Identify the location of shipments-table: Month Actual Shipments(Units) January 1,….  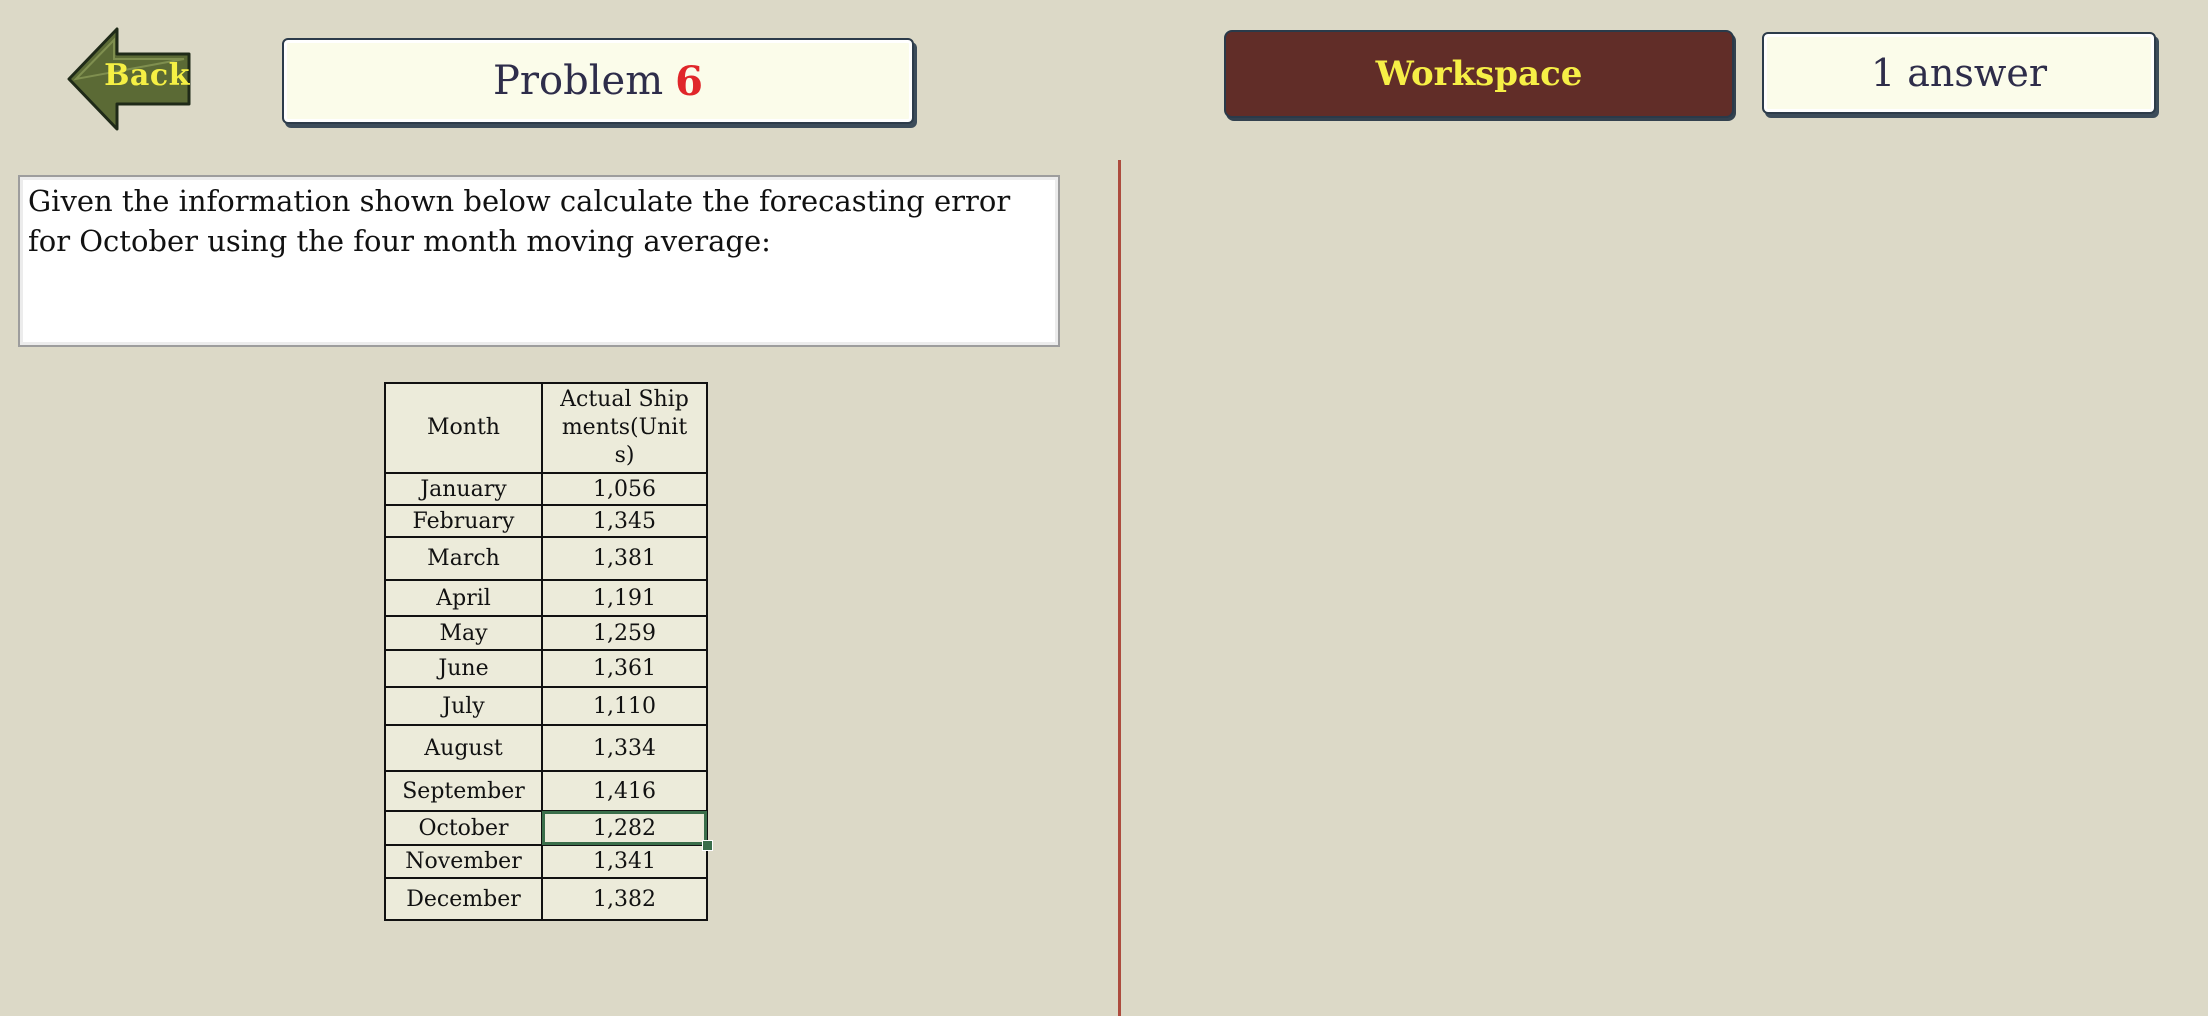
(548, 651).